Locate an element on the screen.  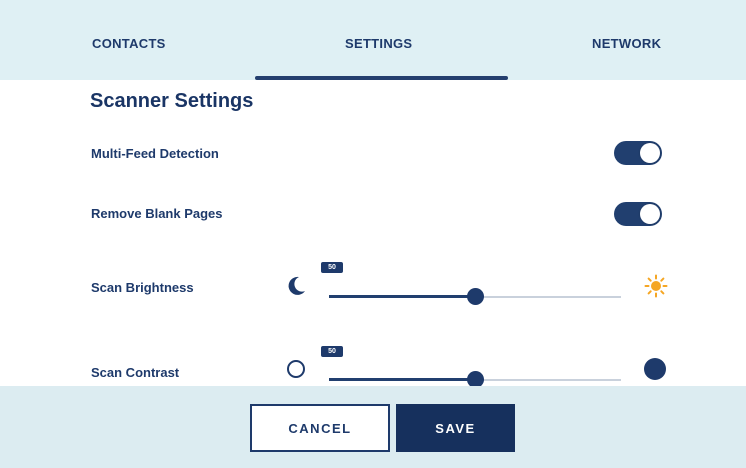
active-tab-indicator is located at coordinates (381, 78).